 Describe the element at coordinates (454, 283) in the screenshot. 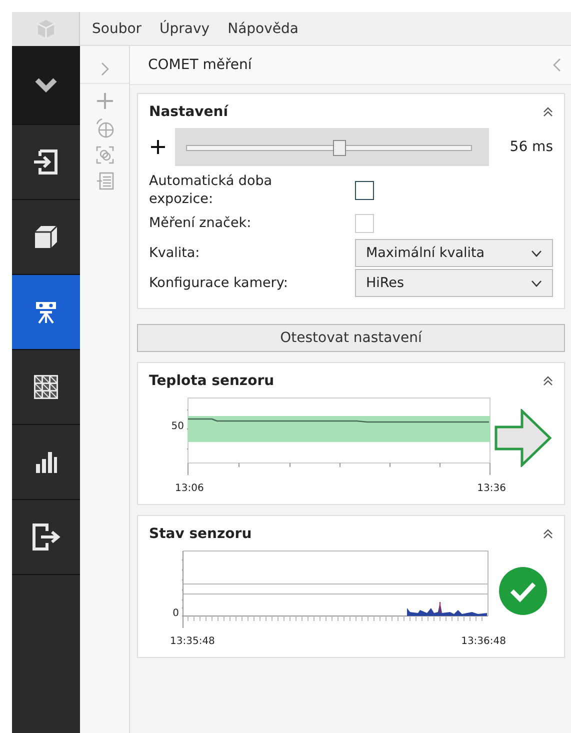

I see `dropdown: HiRes` at that location.